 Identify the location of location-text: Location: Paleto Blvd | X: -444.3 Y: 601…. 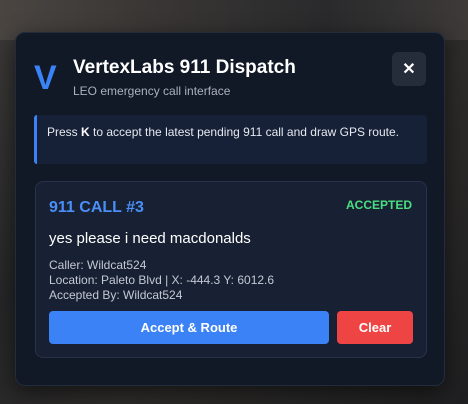
(162, 280).